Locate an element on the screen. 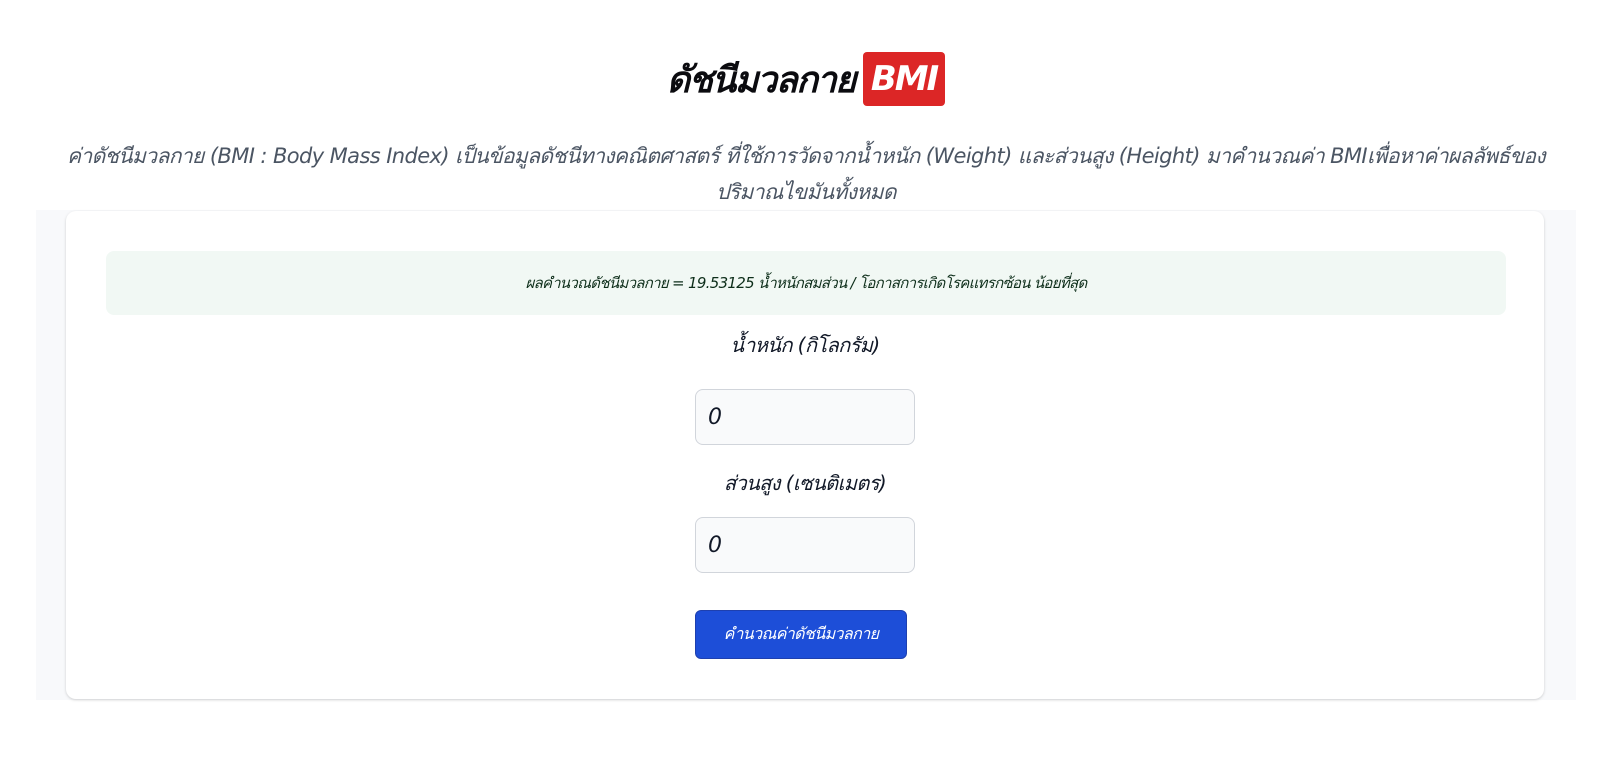 This screenshot has width=1612, height=771. weight-input is located at coordinates (805, 417).